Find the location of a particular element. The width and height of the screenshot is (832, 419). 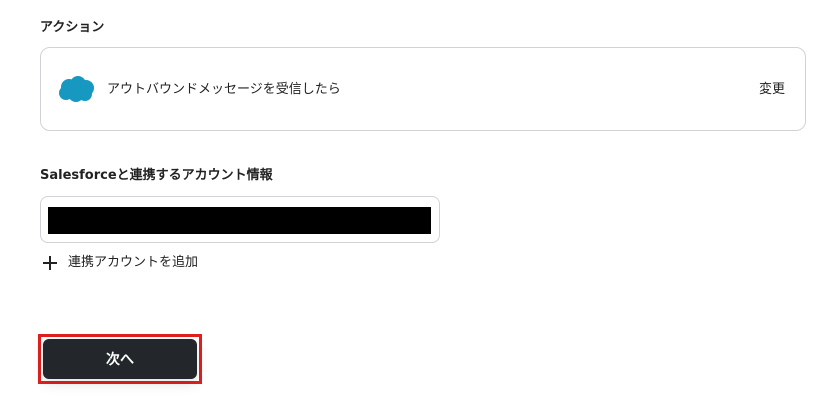

action-section-label: アクション is located at coordinates (72, 27).